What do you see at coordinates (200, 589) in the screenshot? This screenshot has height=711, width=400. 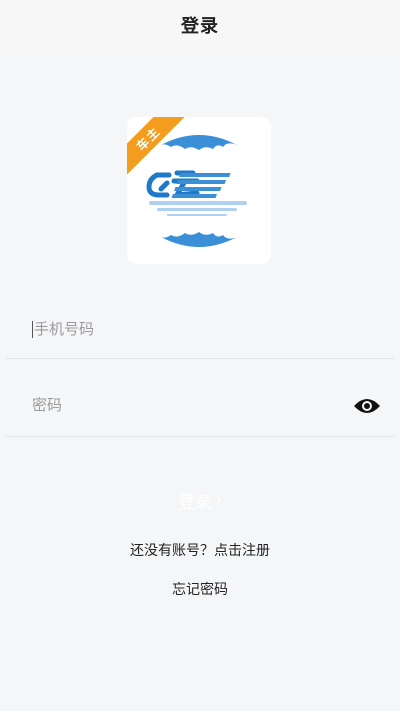 I see `forgot-password-link: 忘记密码` at bounding box center [200, 589].